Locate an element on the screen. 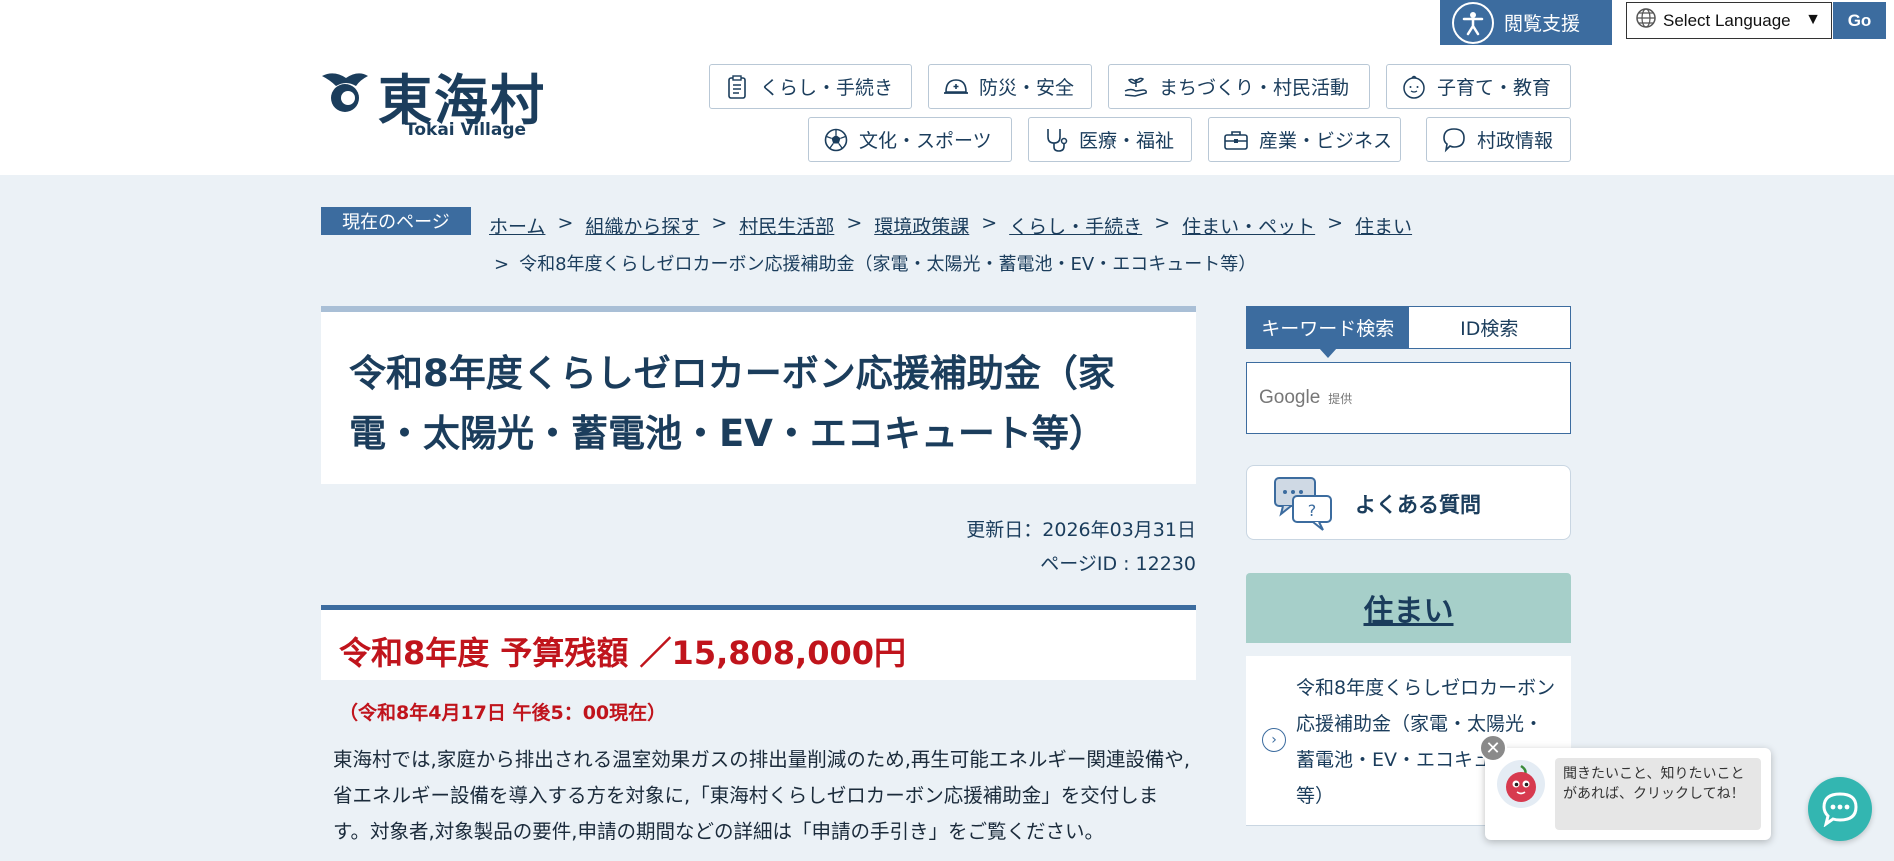 The height and width of the screenshot is (861, 1894). globe-icon is located at coordinates (1646, 20).